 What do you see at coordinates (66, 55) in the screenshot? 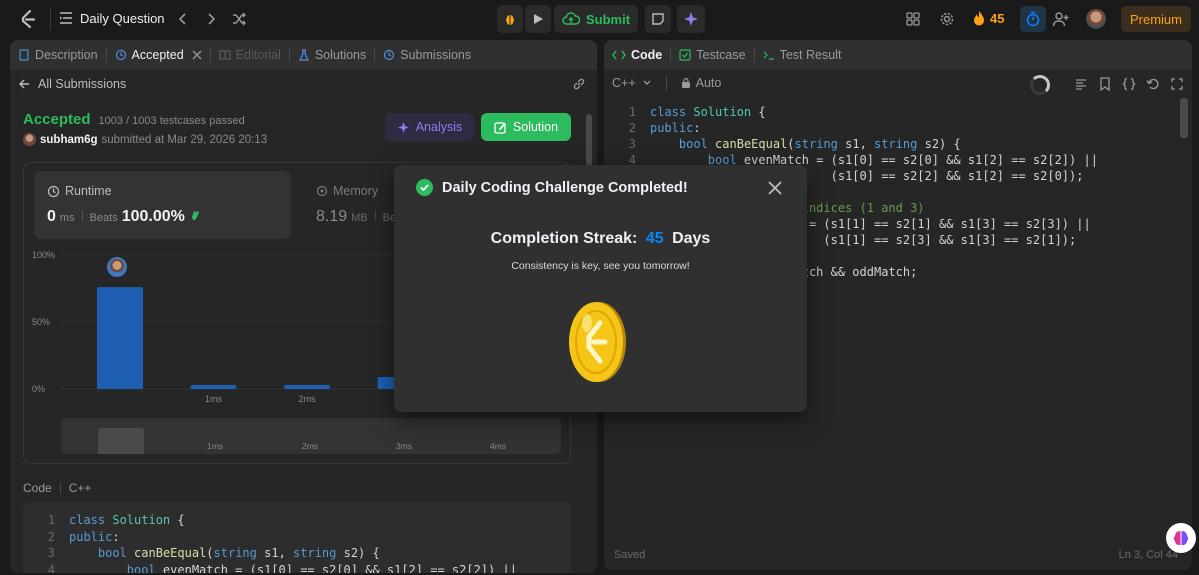
I see `tab-description-label: Description` at bounding box center [66, 55].